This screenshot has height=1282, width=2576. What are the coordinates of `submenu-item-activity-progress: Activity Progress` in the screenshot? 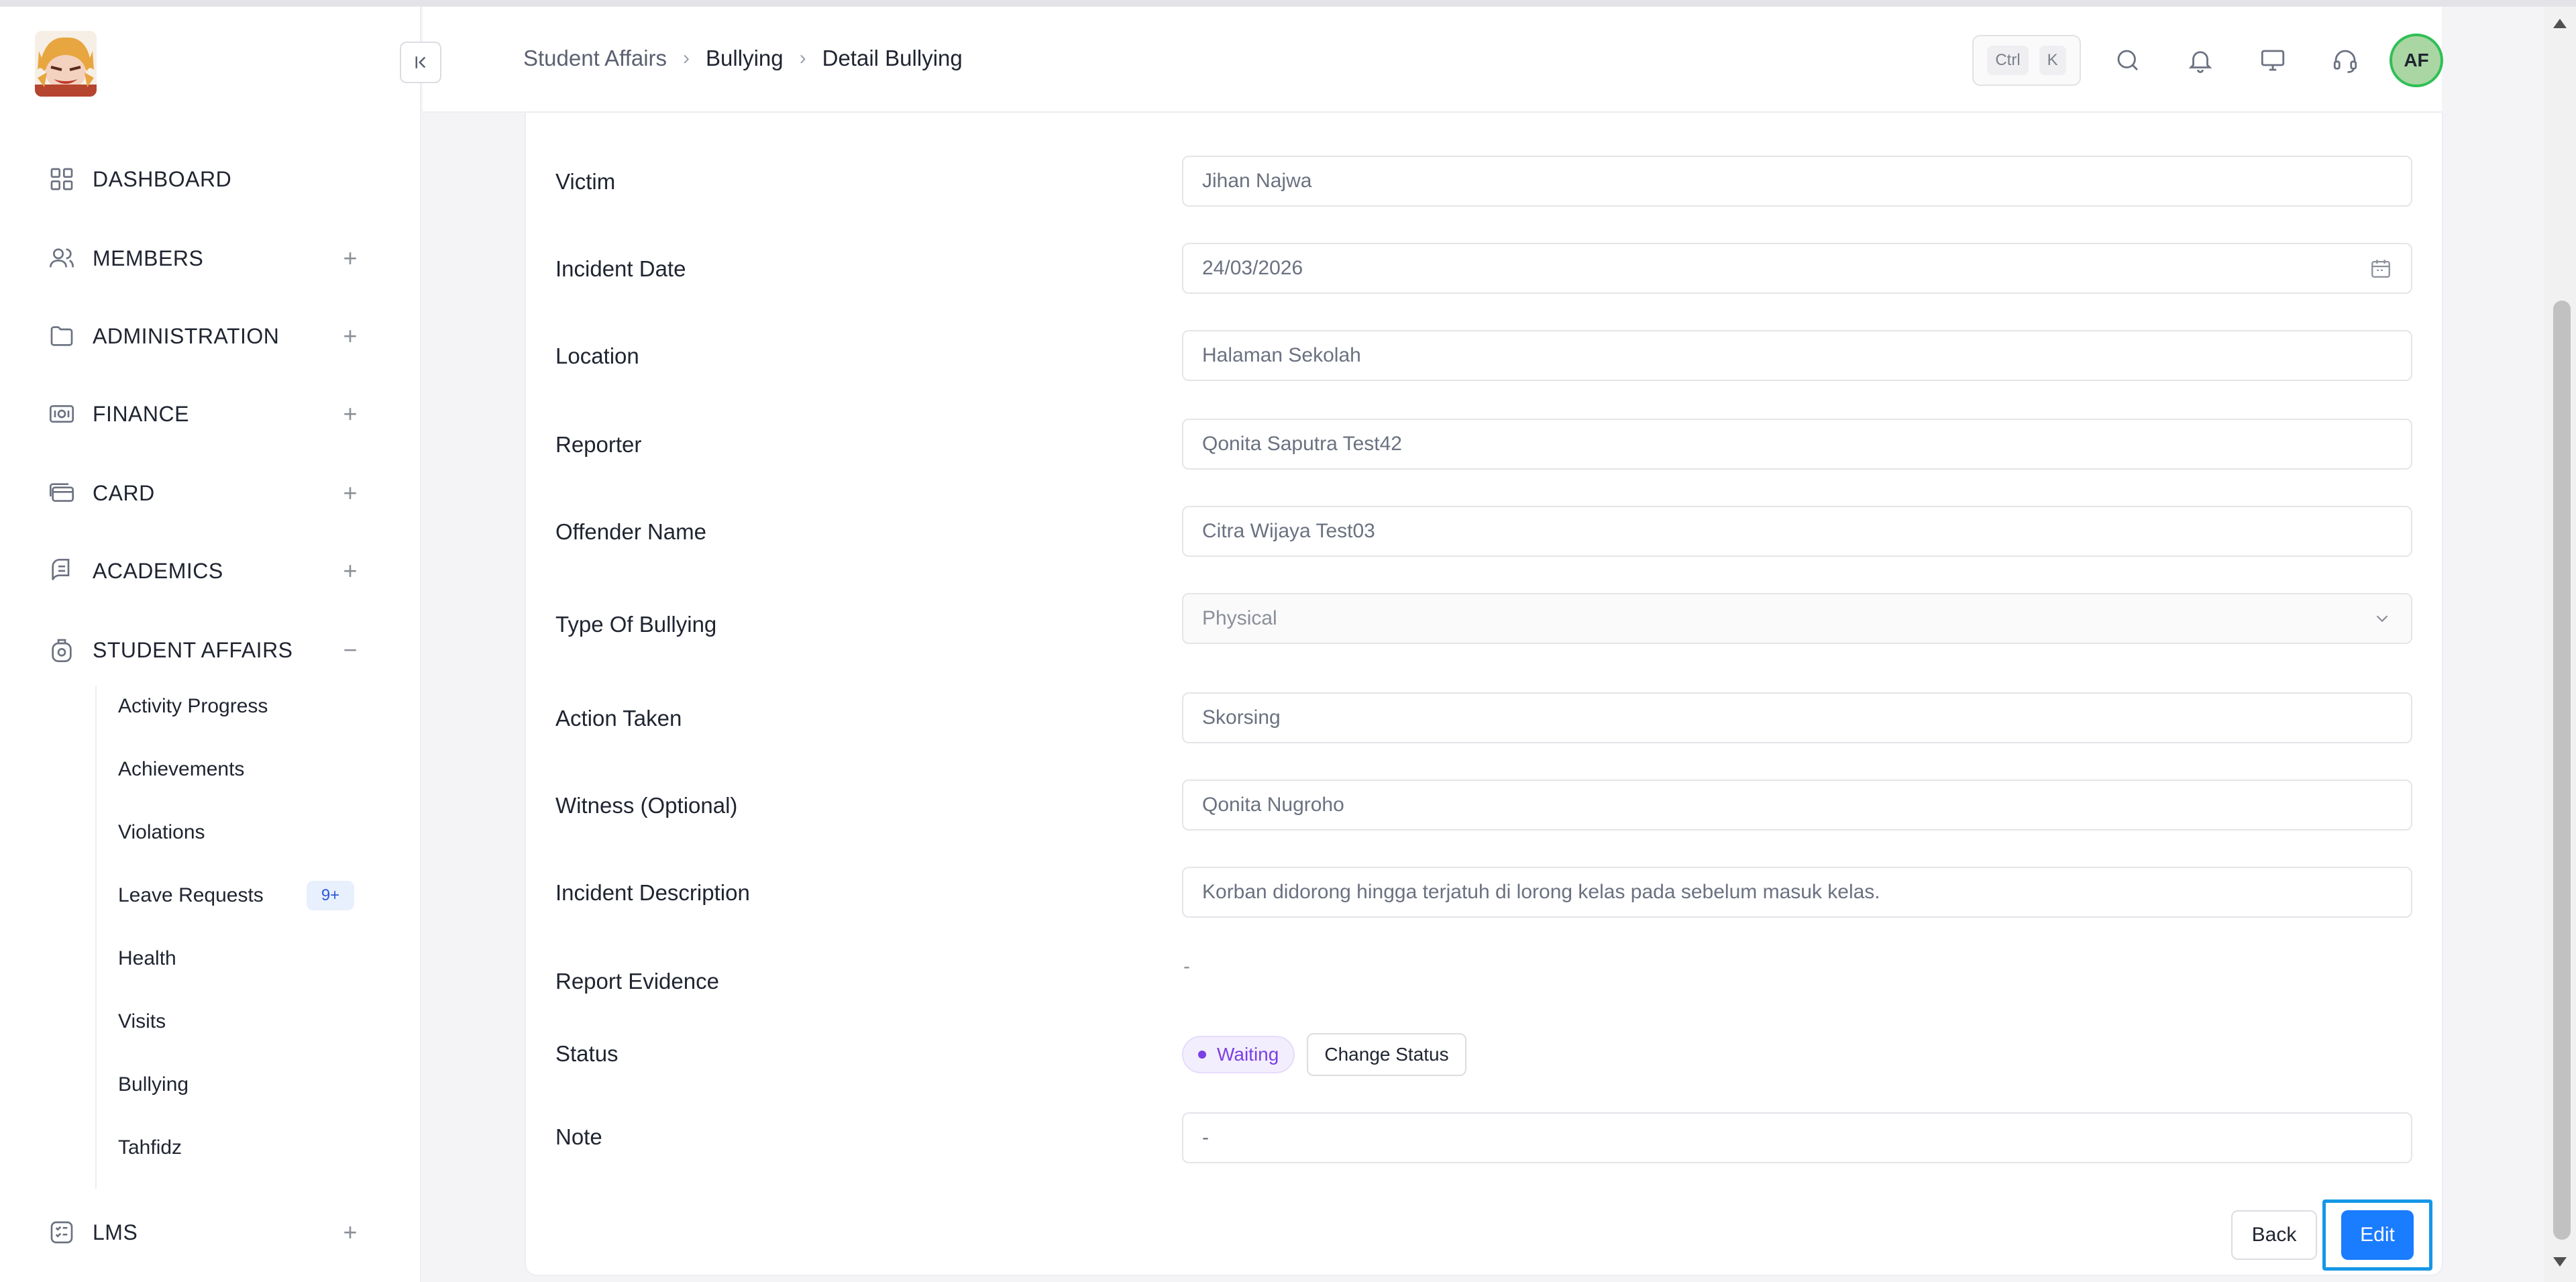 It's located at (239, 706).